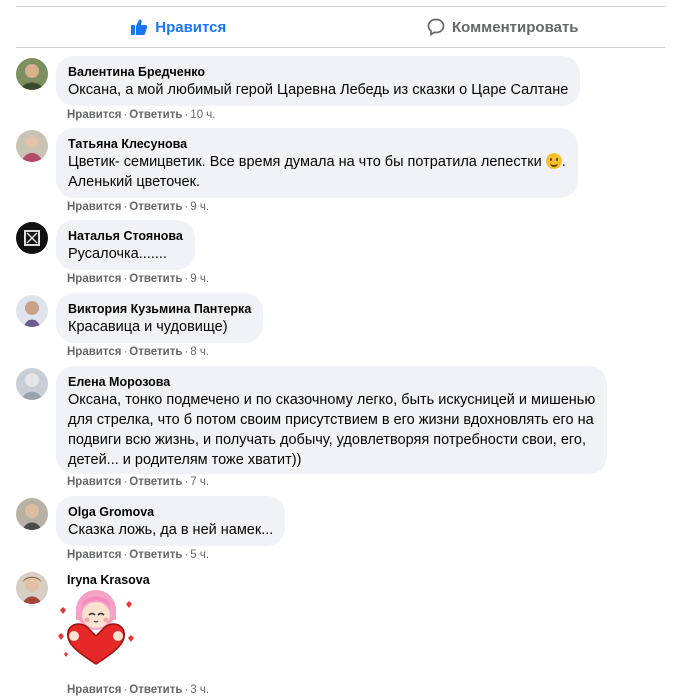 This screenshot has width=680, height=700. I want to click on comment-text: Красавица и чудовище), so click(148, 327).